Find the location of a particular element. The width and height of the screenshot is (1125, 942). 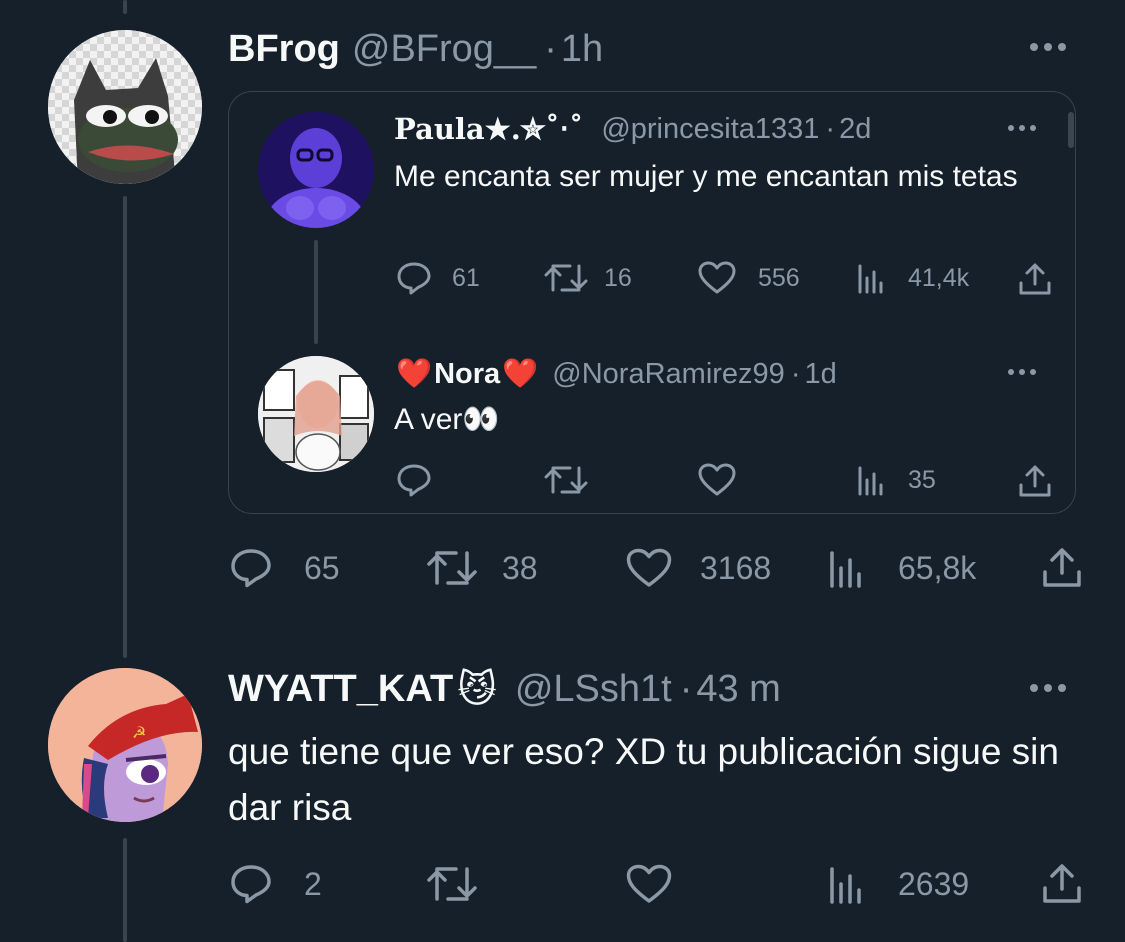

reply-button: 2 is located at coordinates (276, 884).